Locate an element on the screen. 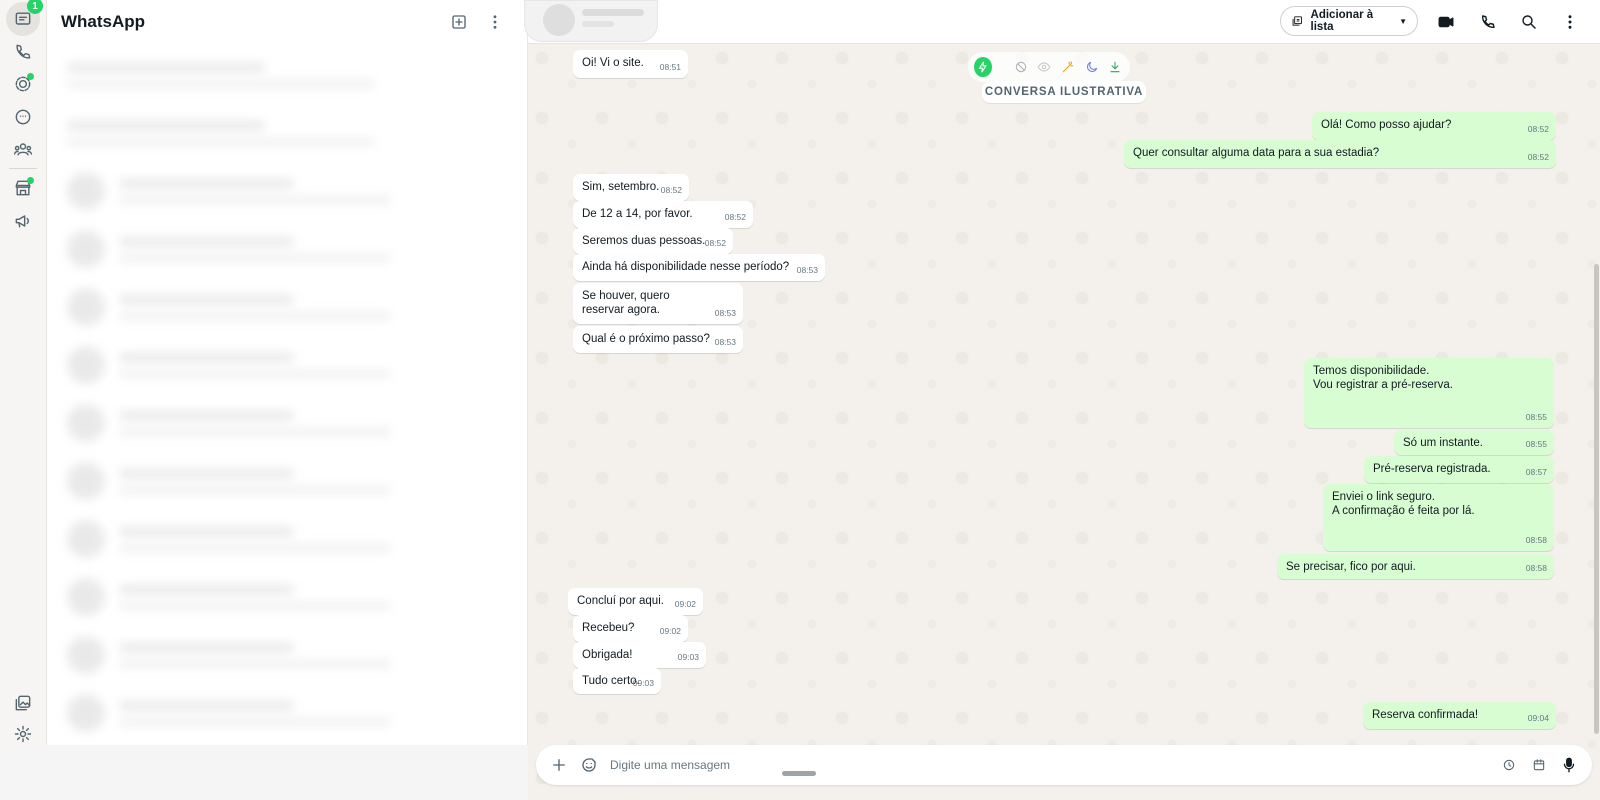 This screenshot has width=1600, height=800. communities-icon is located at coordinates (23, 149).